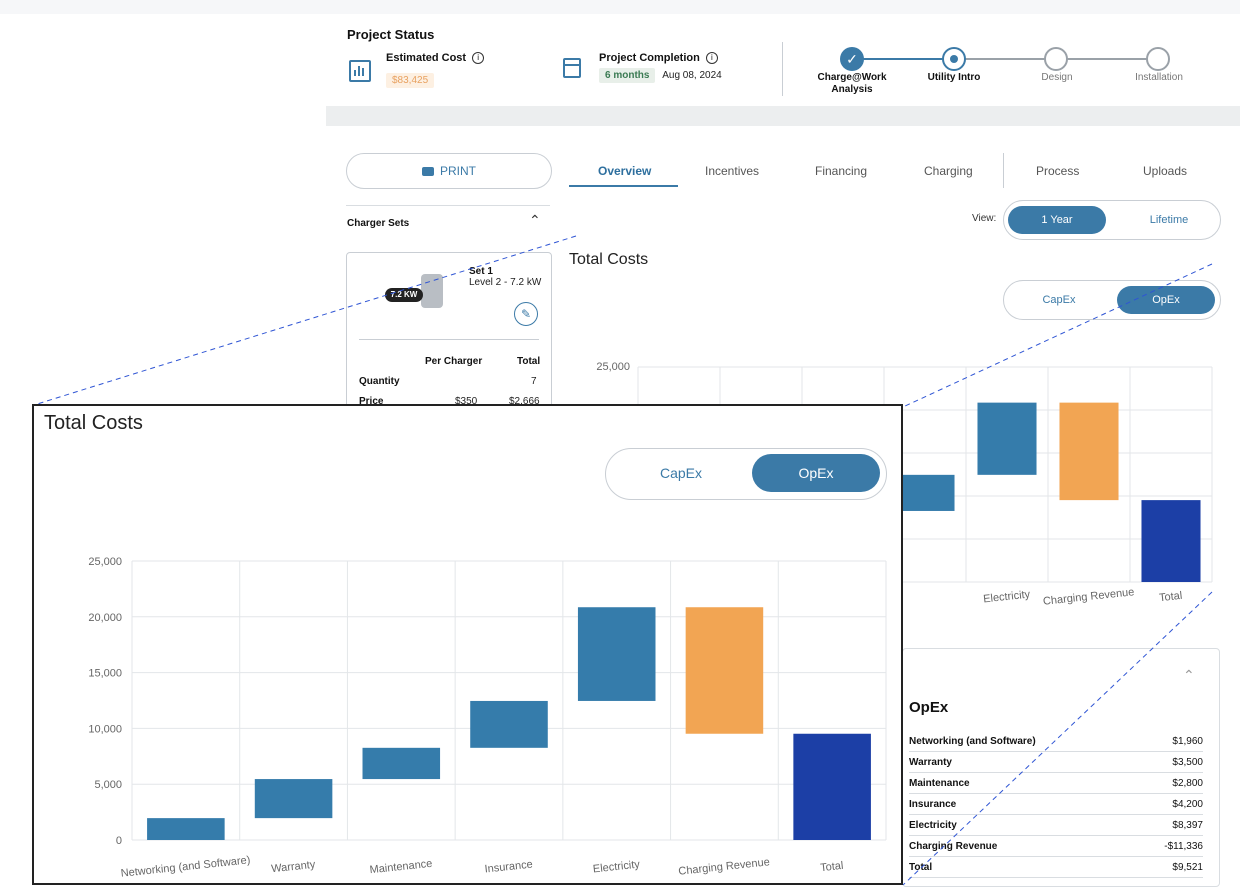 Image resolution: width=1240 pixels, height=887 pixels. What do you see at coordinates (105, 729) in the screenshot?
I see `y-tick-label: 10,000` at bounding box center [105, 729].